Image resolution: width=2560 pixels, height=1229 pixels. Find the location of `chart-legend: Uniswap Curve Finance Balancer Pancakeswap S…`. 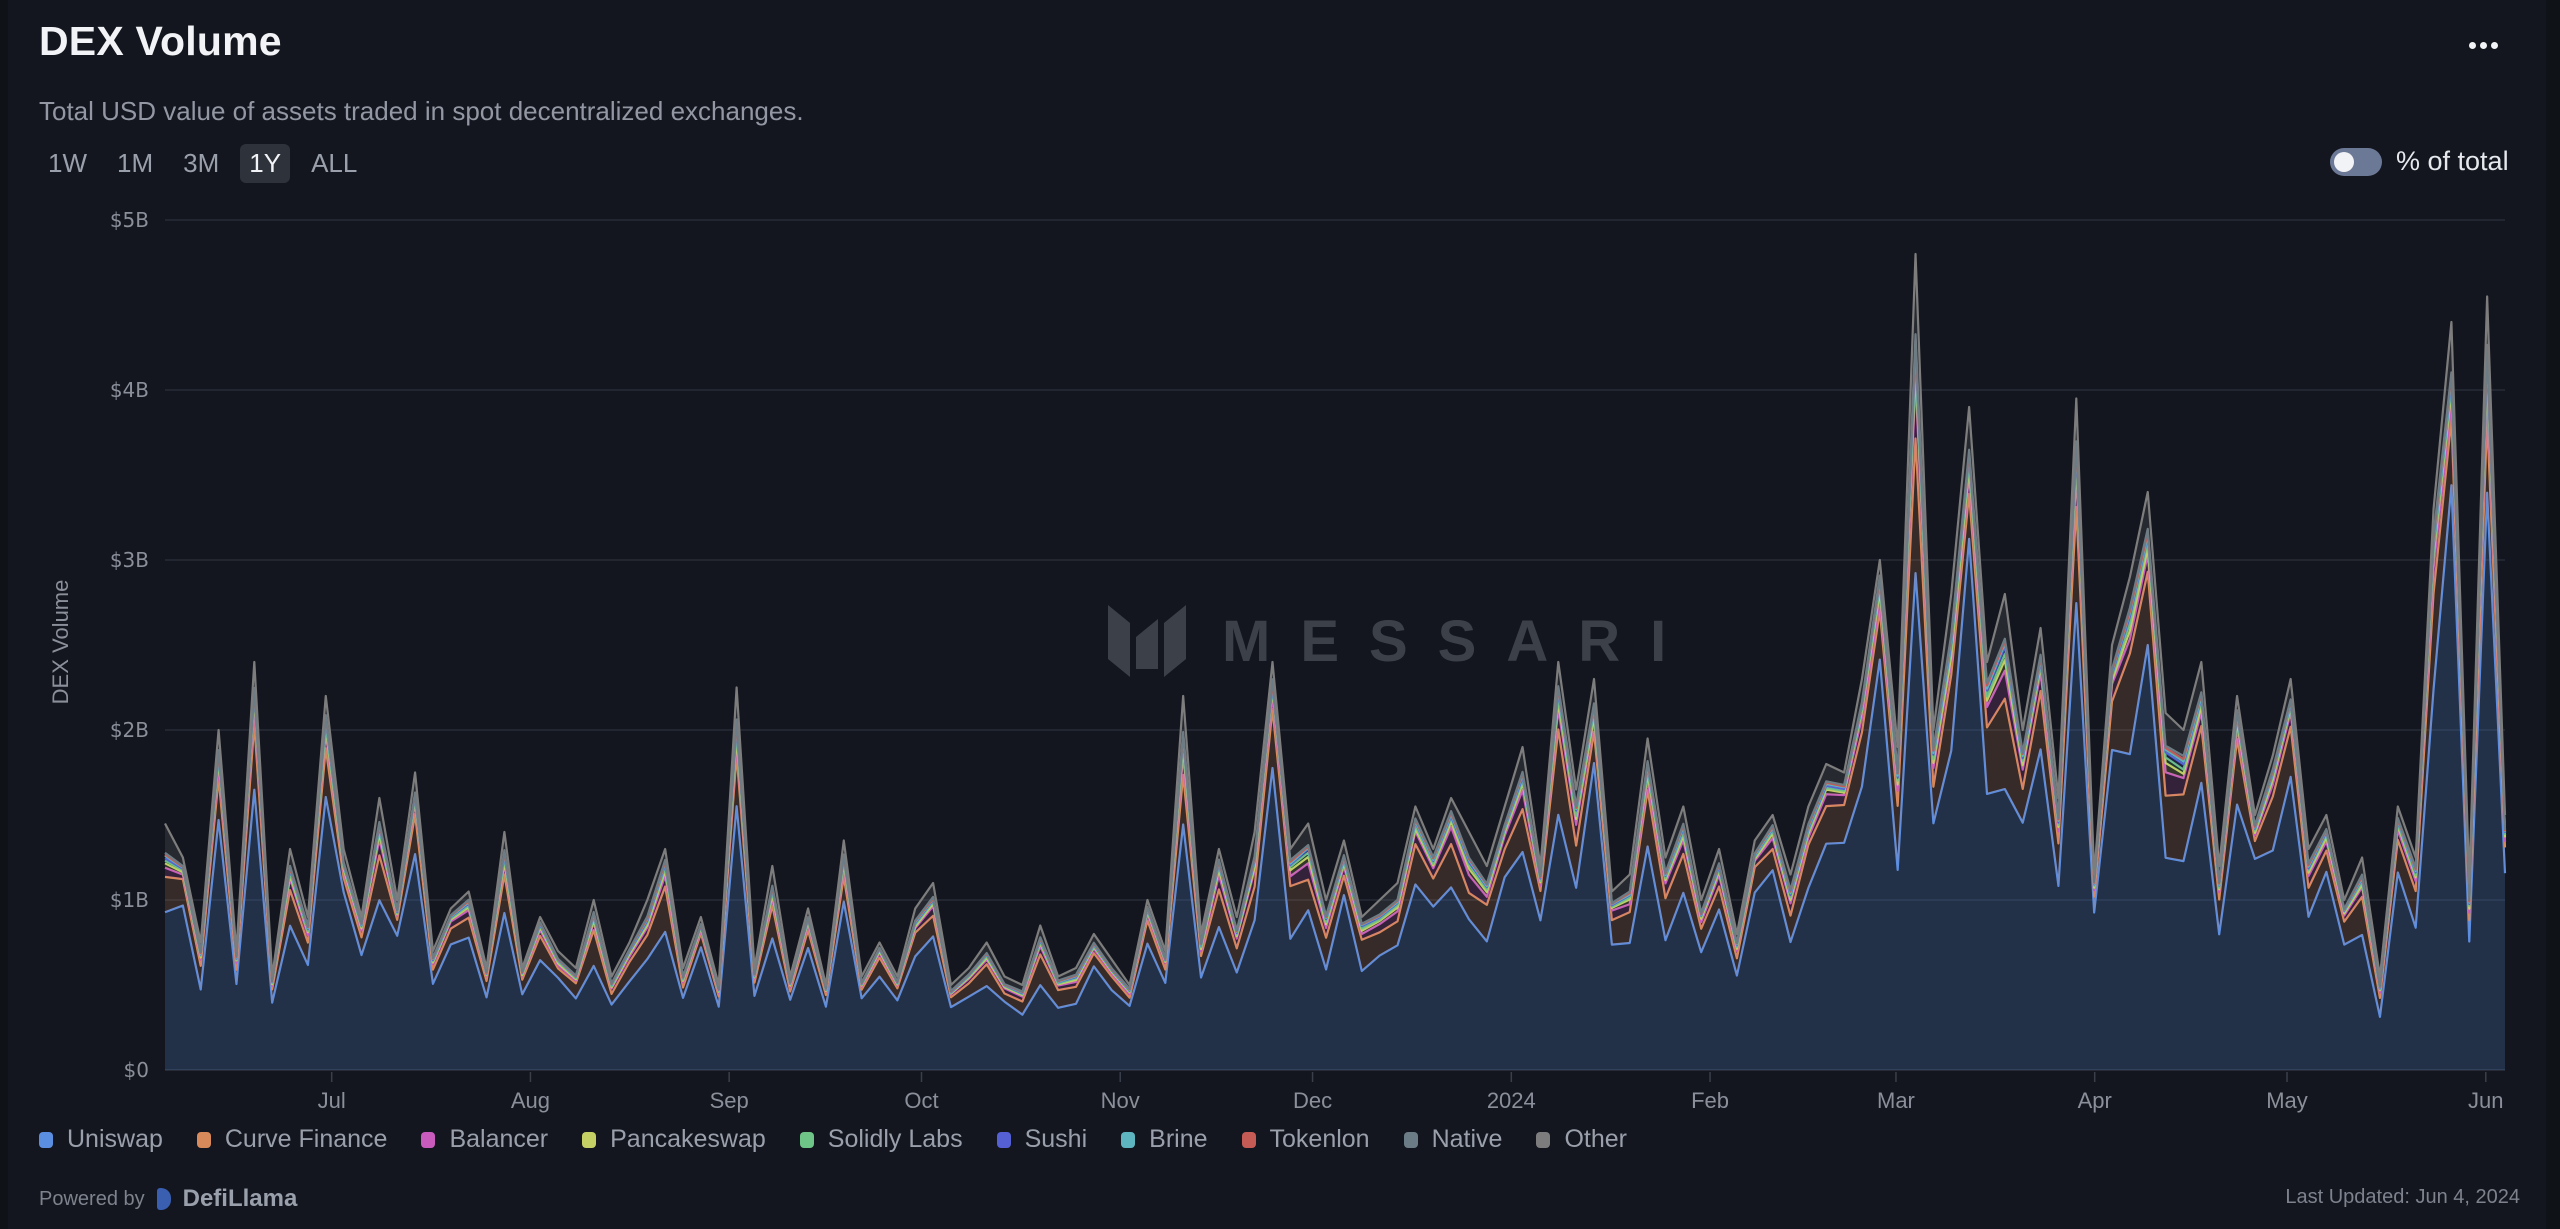

chart-legend: Uniswap Curve Finance Balancer Pancakeswap S… is located at coordinates (833, 1139).